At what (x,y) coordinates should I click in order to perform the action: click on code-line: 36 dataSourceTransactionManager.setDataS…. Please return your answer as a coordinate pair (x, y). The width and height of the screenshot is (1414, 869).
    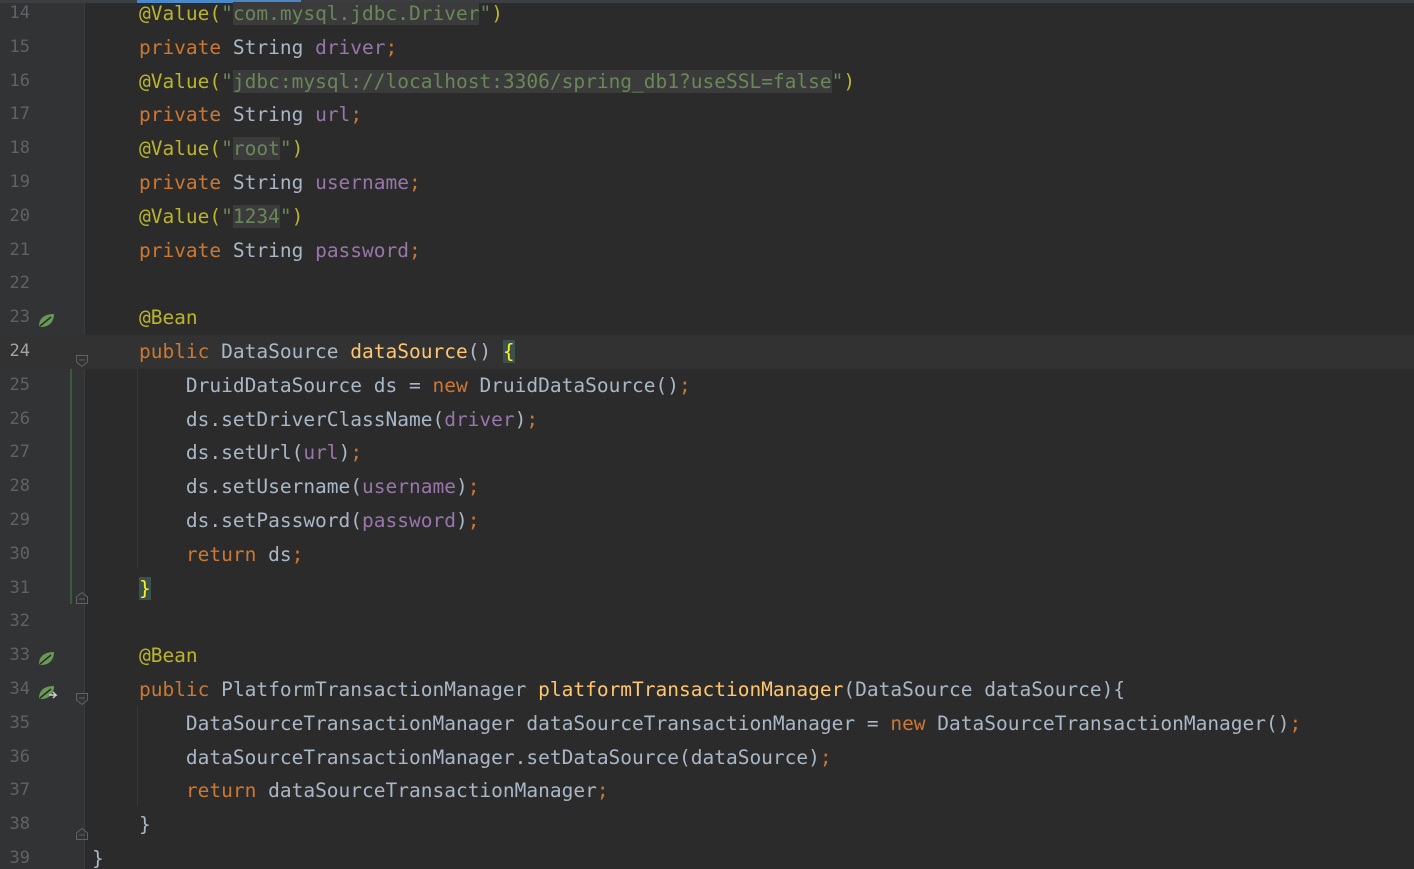
    Looking at the image, I should click on (707, 758).